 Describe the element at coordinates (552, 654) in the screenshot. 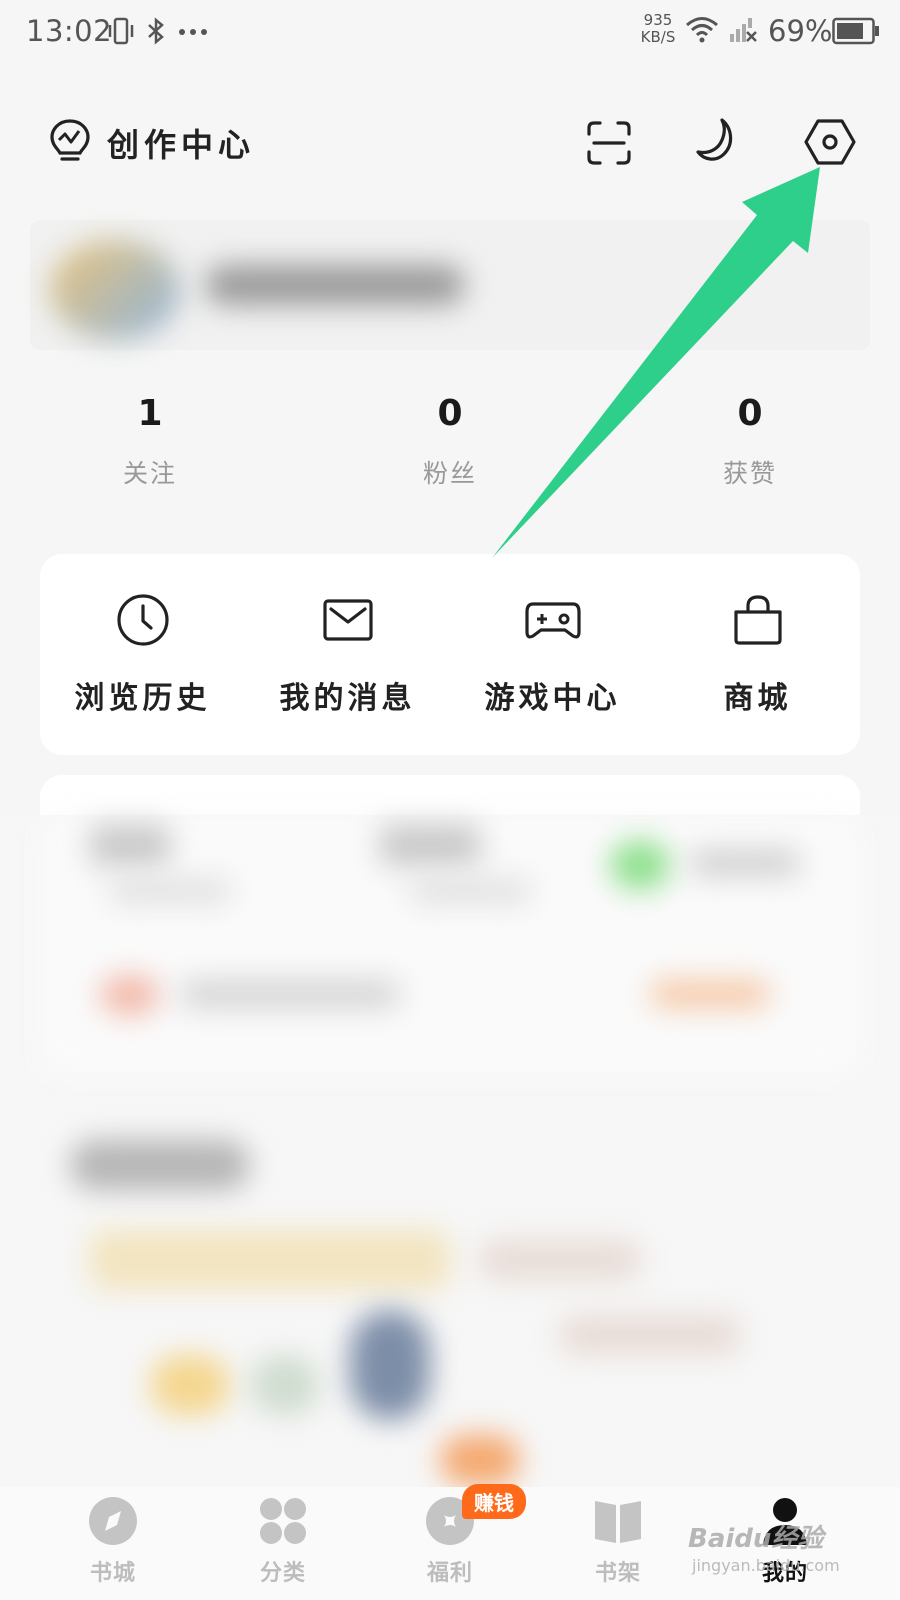

I see `quick-action-games: 游戏中心` at that location.